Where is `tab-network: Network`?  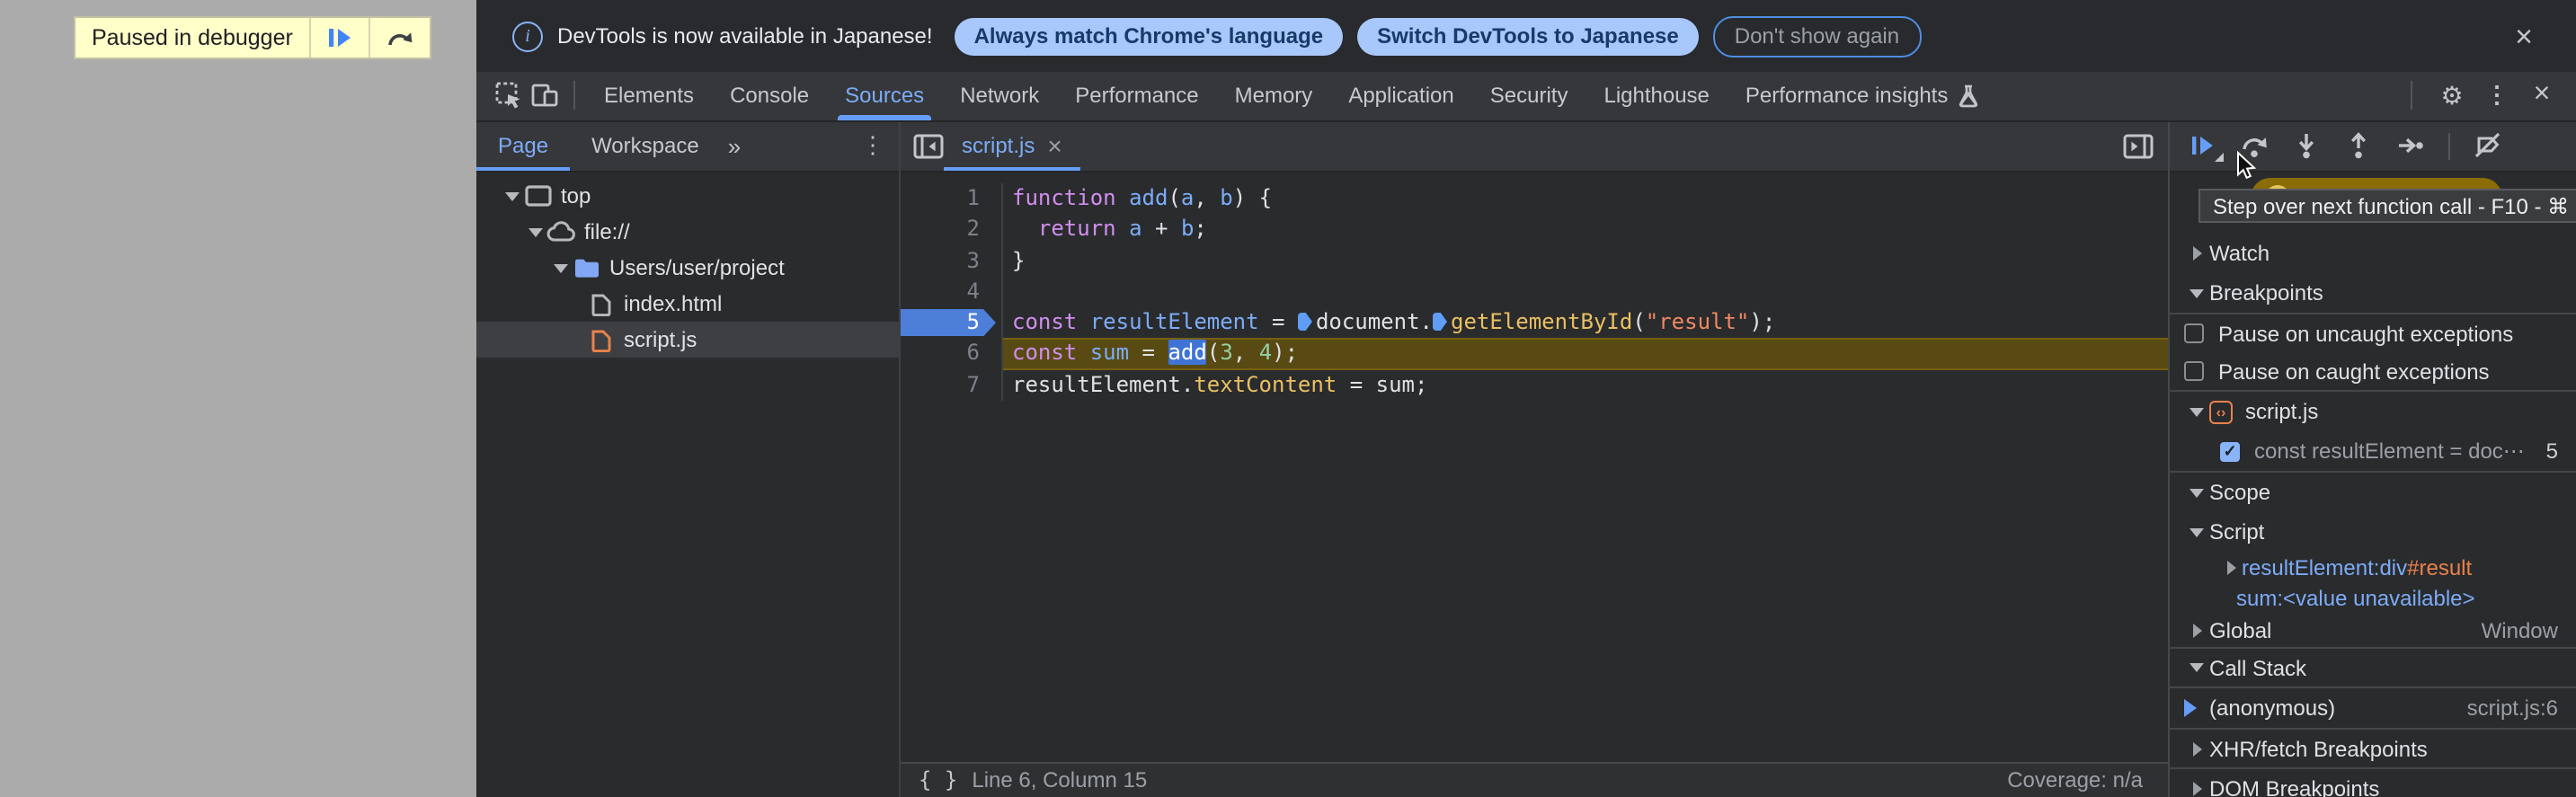 tab-network: Network is located at coordinates (999, 96).